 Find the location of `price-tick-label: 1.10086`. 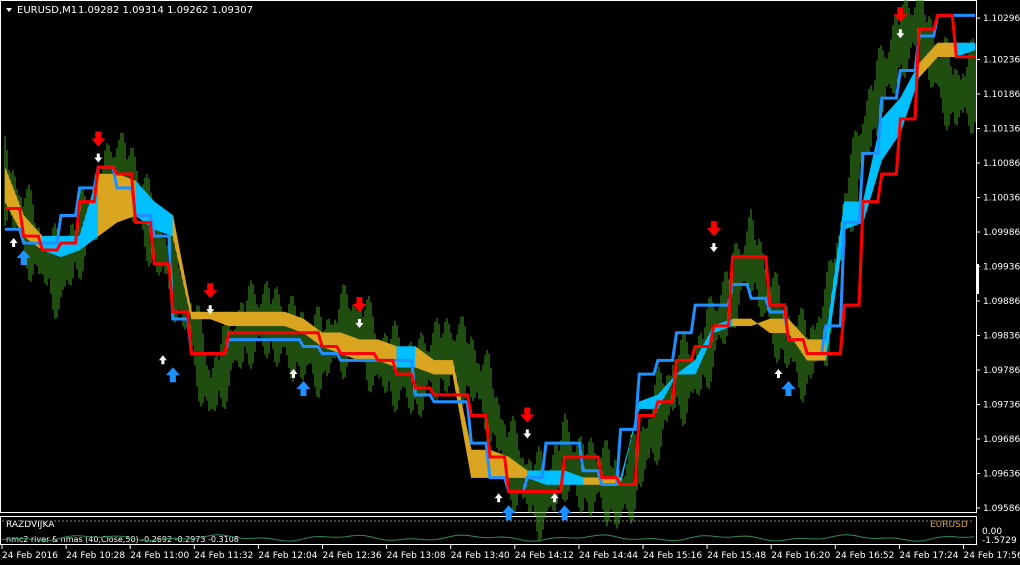

price-tick-label: 1.10086 is located at coordinates (1001, 164).